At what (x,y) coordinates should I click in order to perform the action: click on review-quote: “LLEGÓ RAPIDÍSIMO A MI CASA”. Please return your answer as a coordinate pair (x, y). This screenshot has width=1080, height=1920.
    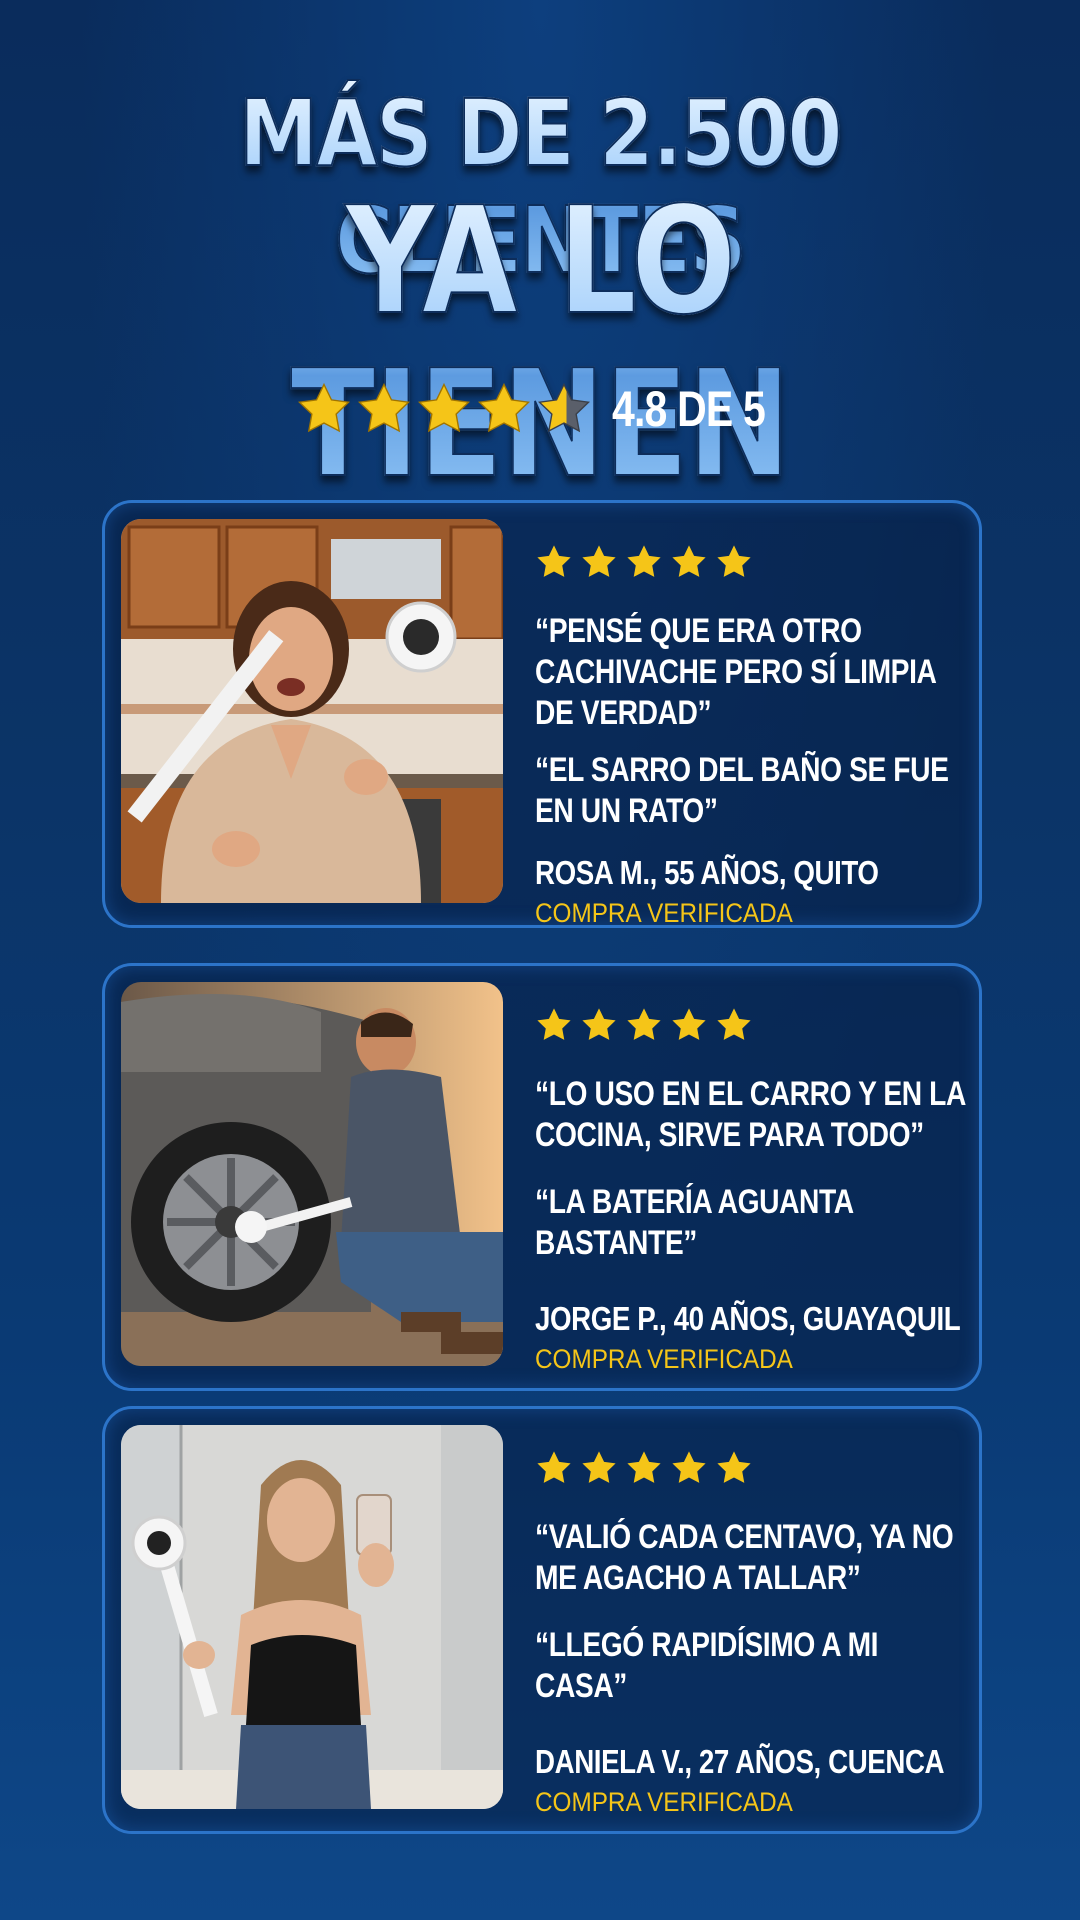
    Looking at the image, I should click on (707, 1665).